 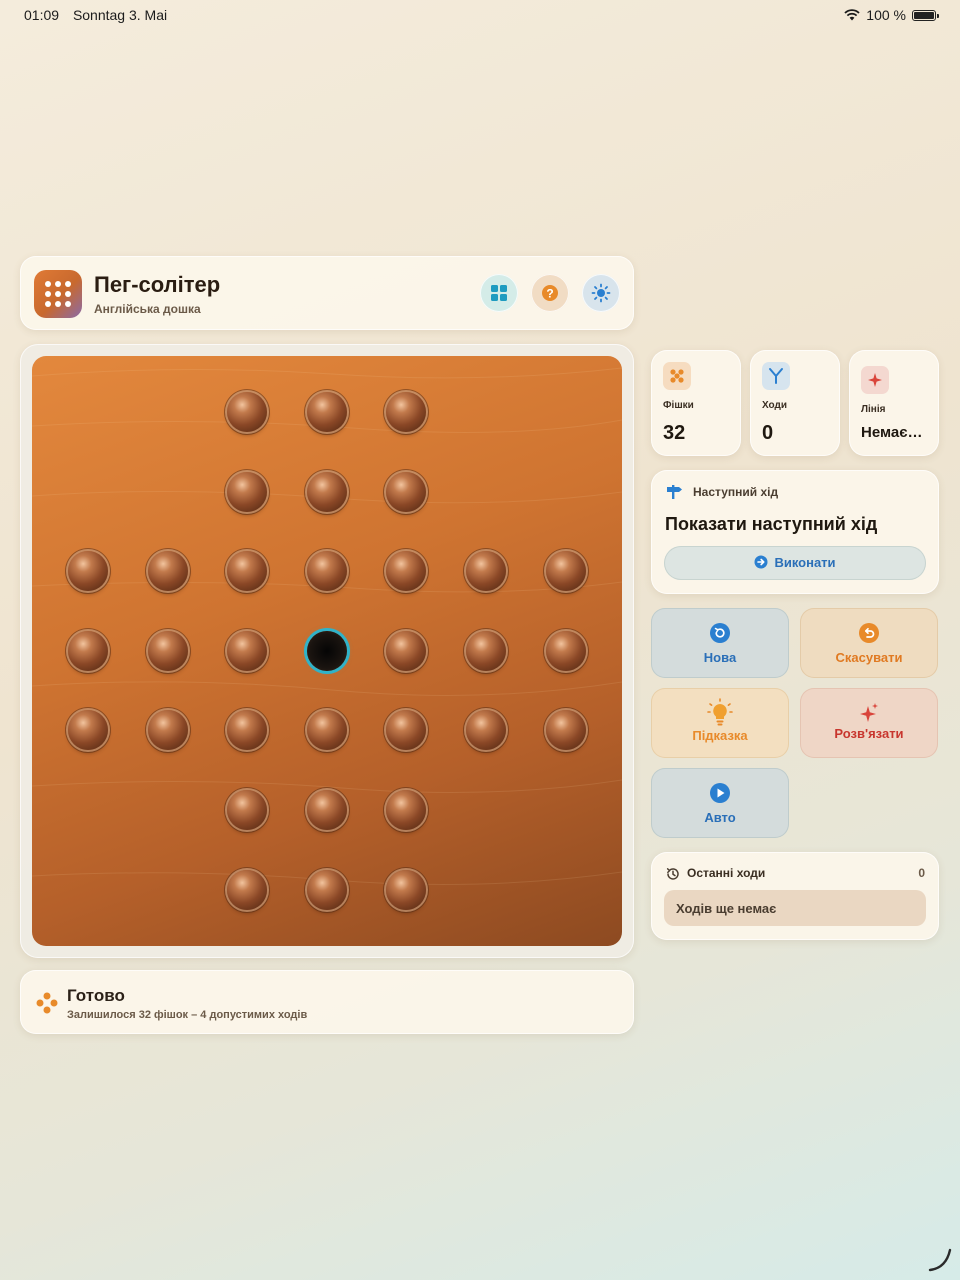 What do you see at coordinates (921, 873) in the screenshot?
I see `recent-moves-count: 0` at bounding box center [921, 873].